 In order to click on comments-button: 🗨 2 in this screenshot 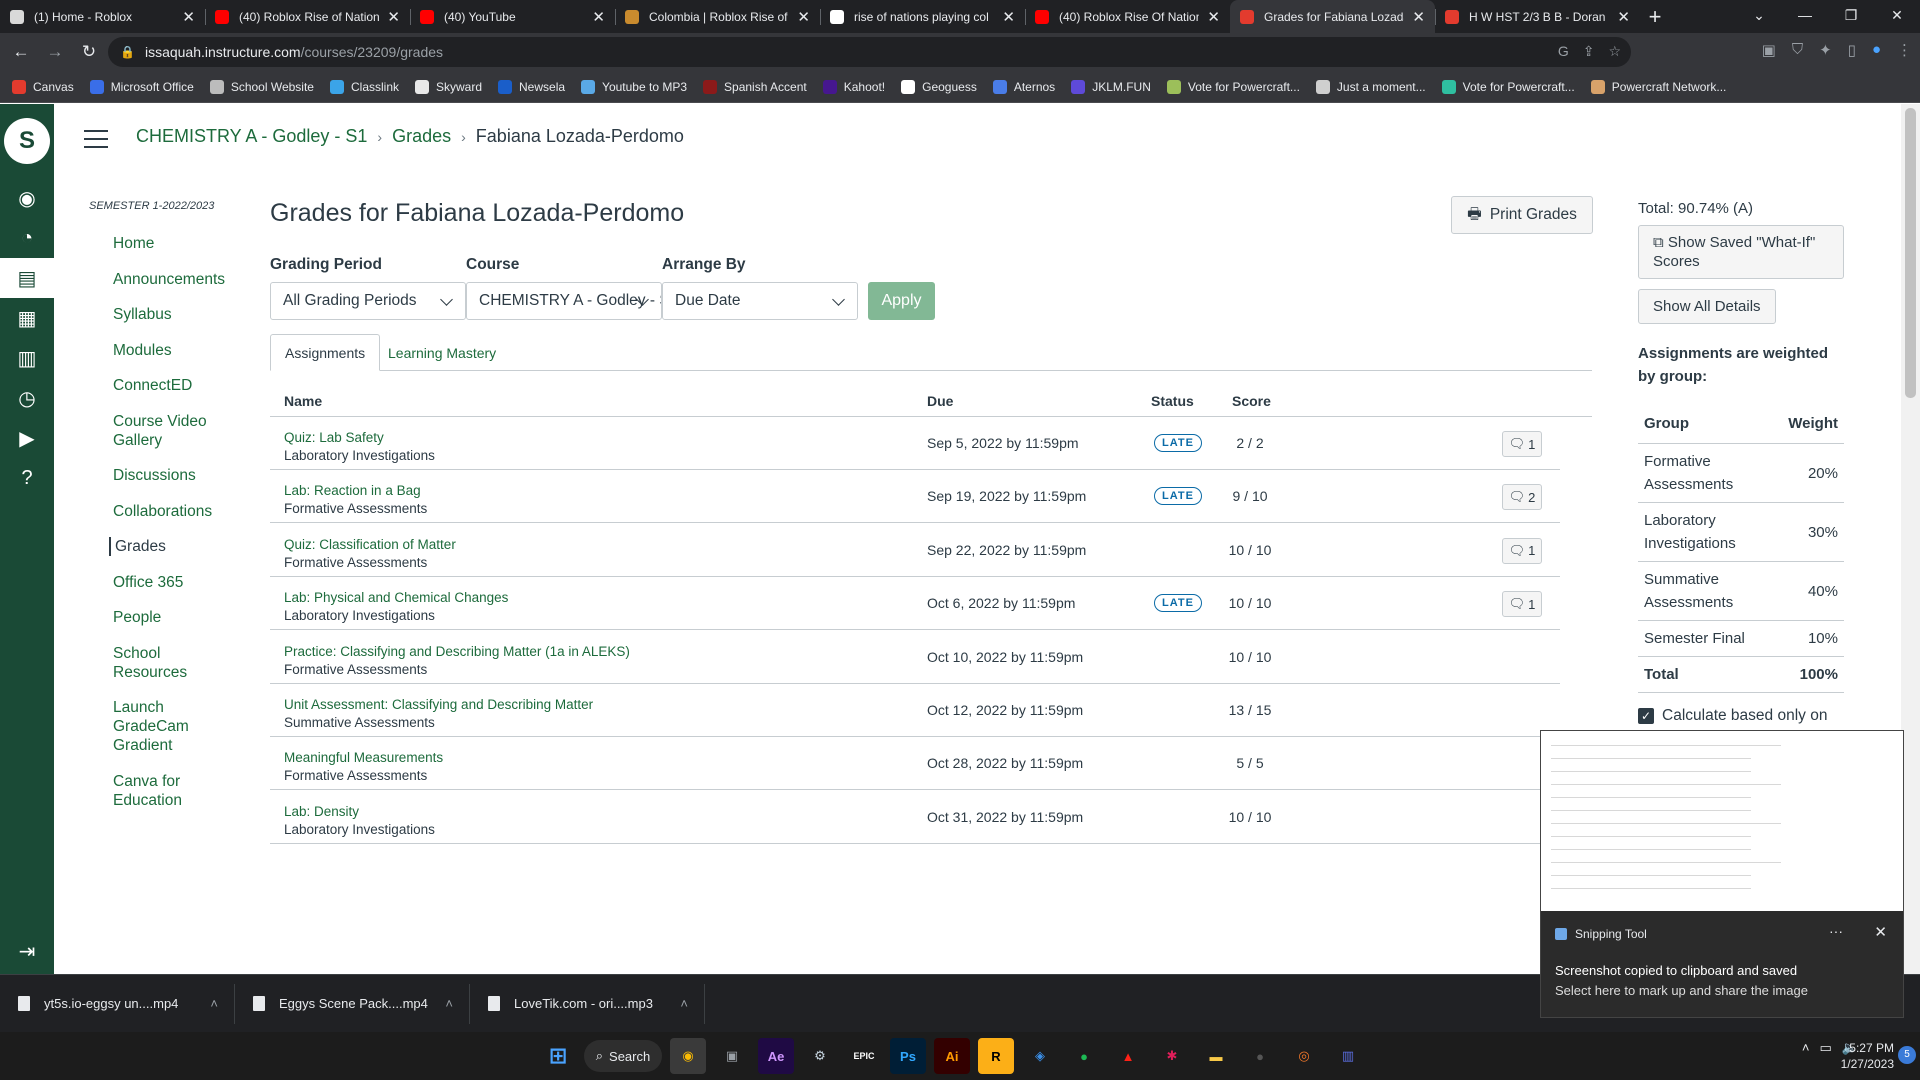, I will do `click(1522, 497)`.